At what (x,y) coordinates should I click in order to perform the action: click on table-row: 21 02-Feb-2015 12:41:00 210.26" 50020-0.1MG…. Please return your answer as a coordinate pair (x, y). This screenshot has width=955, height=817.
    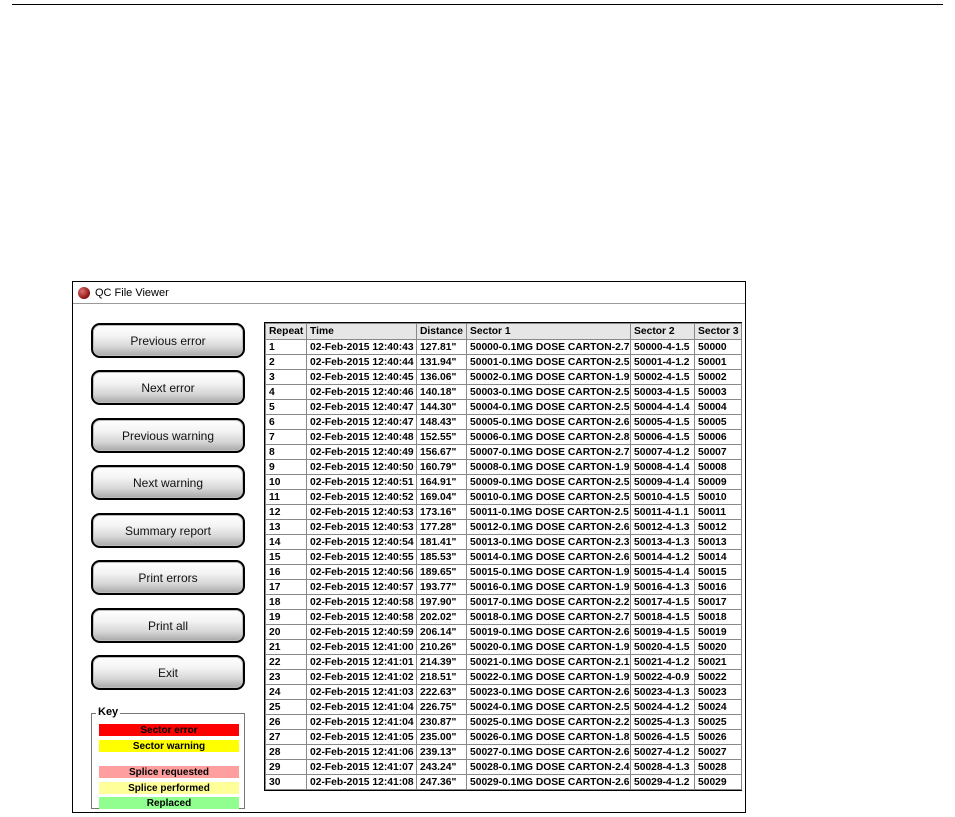
    Looking at the image, I should click on (503, 647).